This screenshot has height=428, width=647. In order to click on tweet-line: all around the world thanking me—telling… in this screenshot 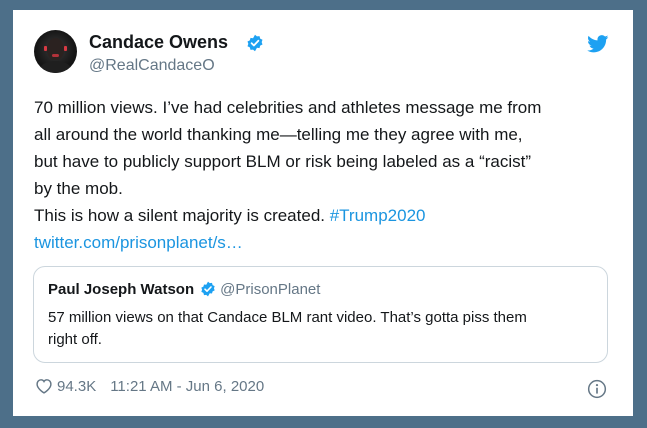, I will do `click(278, 134)`.